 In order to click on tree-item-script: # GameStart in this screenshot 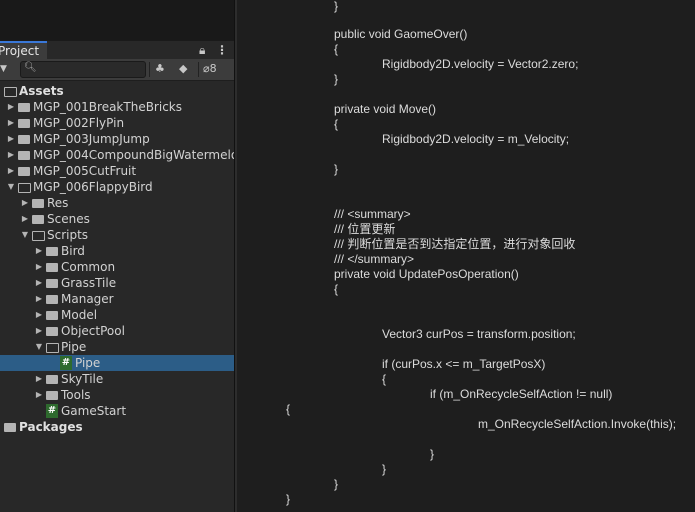, I will do `click(117, 411)`.